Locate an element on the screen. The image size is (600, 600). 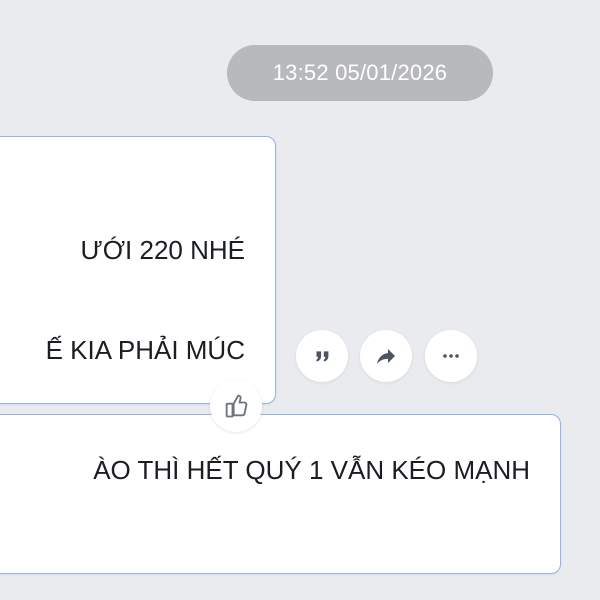
more-icon is located at coordinates (451, 356).